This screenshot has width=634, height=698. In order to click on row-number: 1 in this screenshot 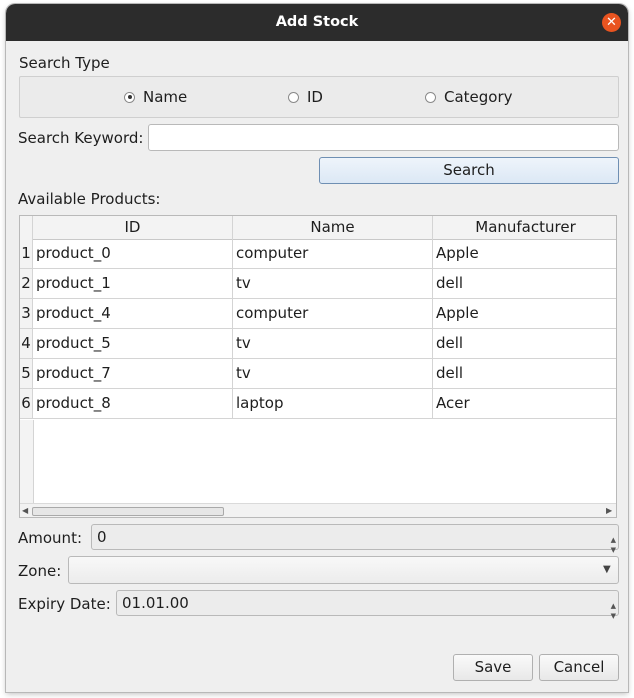, I will do `click(26, 253)`.